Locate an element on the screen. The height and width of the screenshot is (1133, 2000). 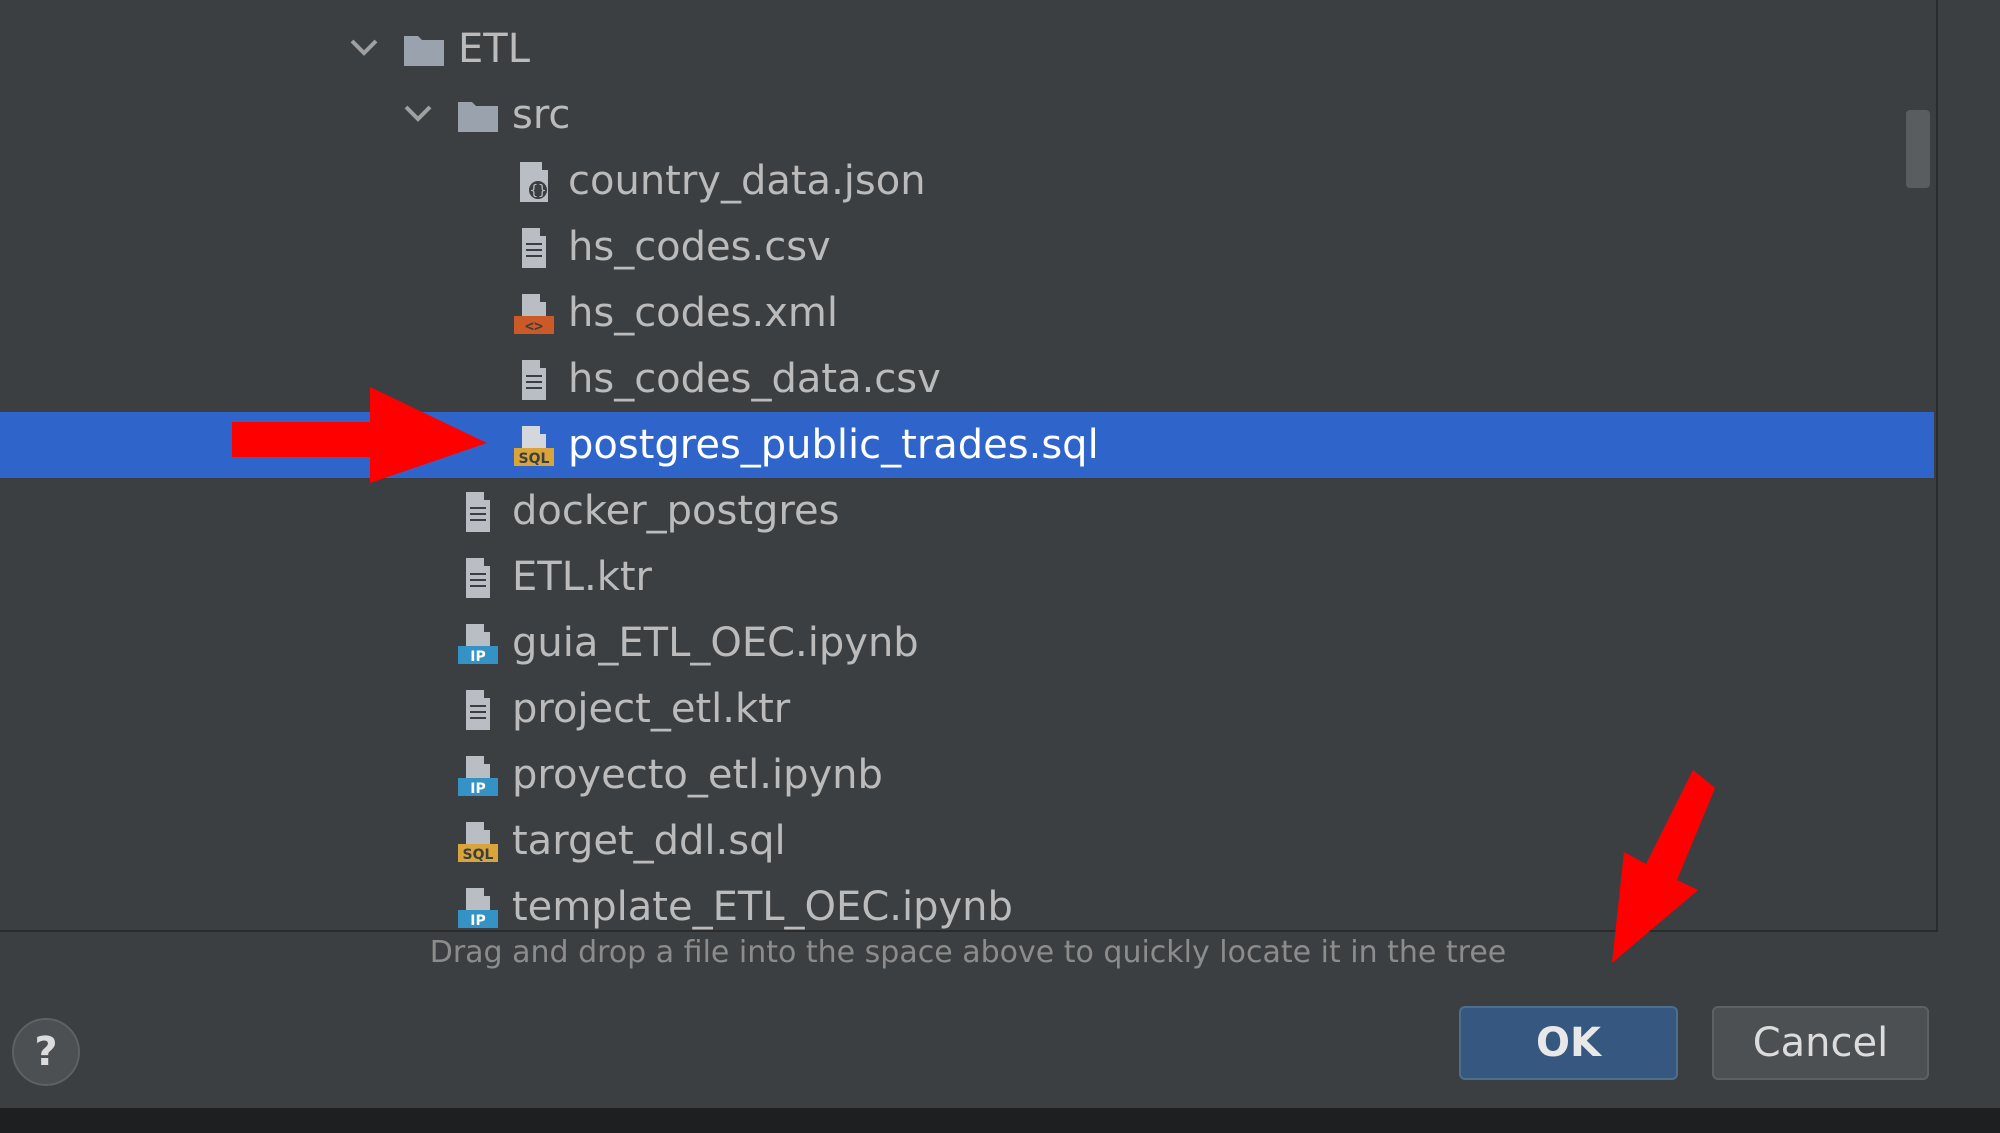
tree-row-label: proyecto_etl.ipynb is located at coordinates (697, 775).